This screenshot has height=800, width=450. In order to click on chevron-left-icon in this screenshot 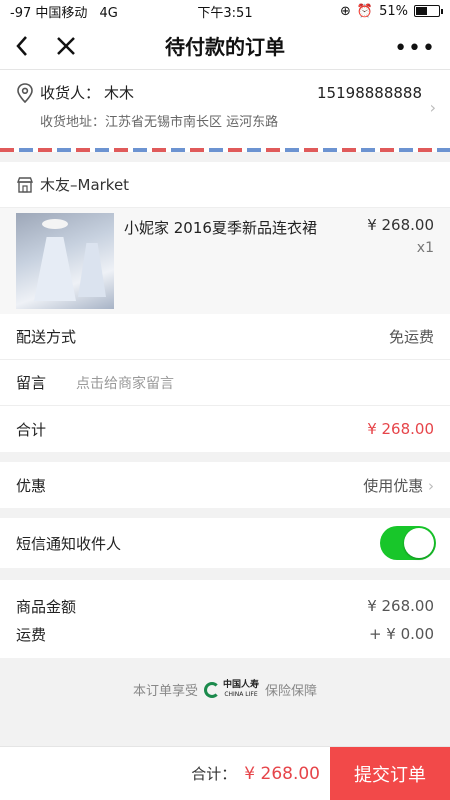, I will do `click(21, 45)`.